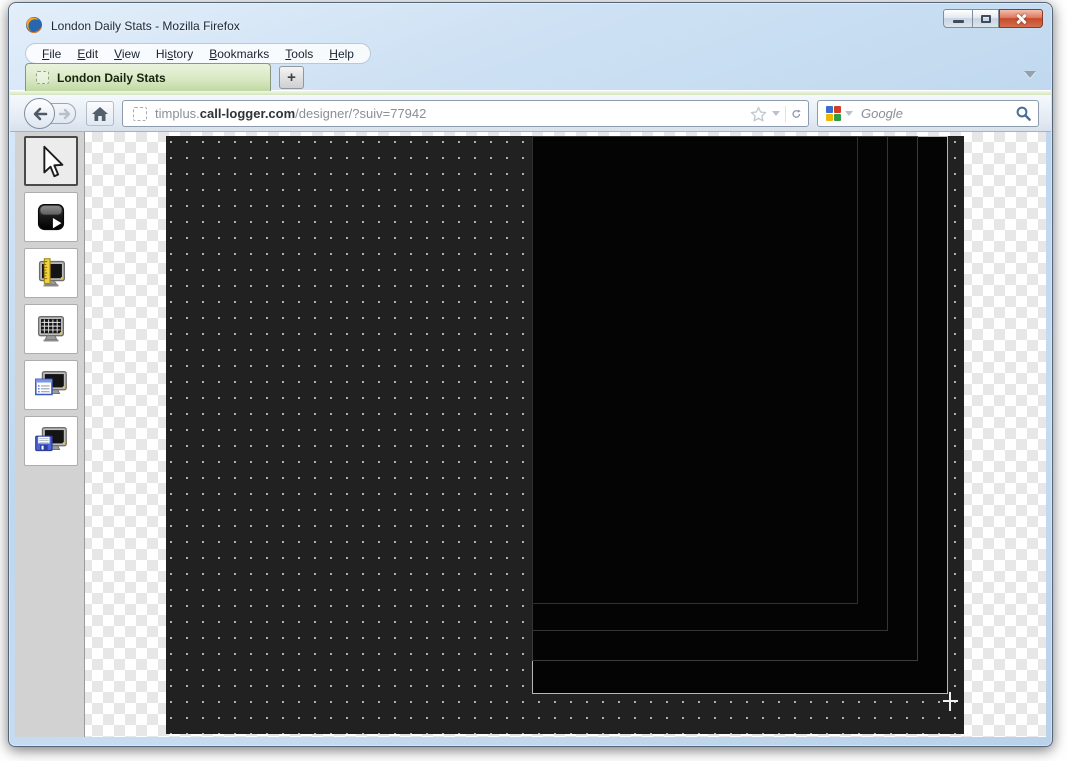 This screenshot has width=1068, height=761. What do you see at coordinates (247, 113) in the screenshot?
I see `url-host: call-logger.com` at bounding box center [247, 113].